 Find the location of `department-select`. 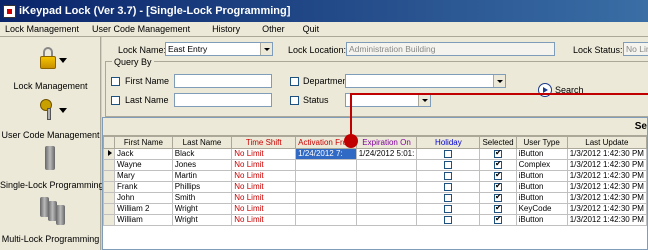

department-select is located at coordinates (425, 81).